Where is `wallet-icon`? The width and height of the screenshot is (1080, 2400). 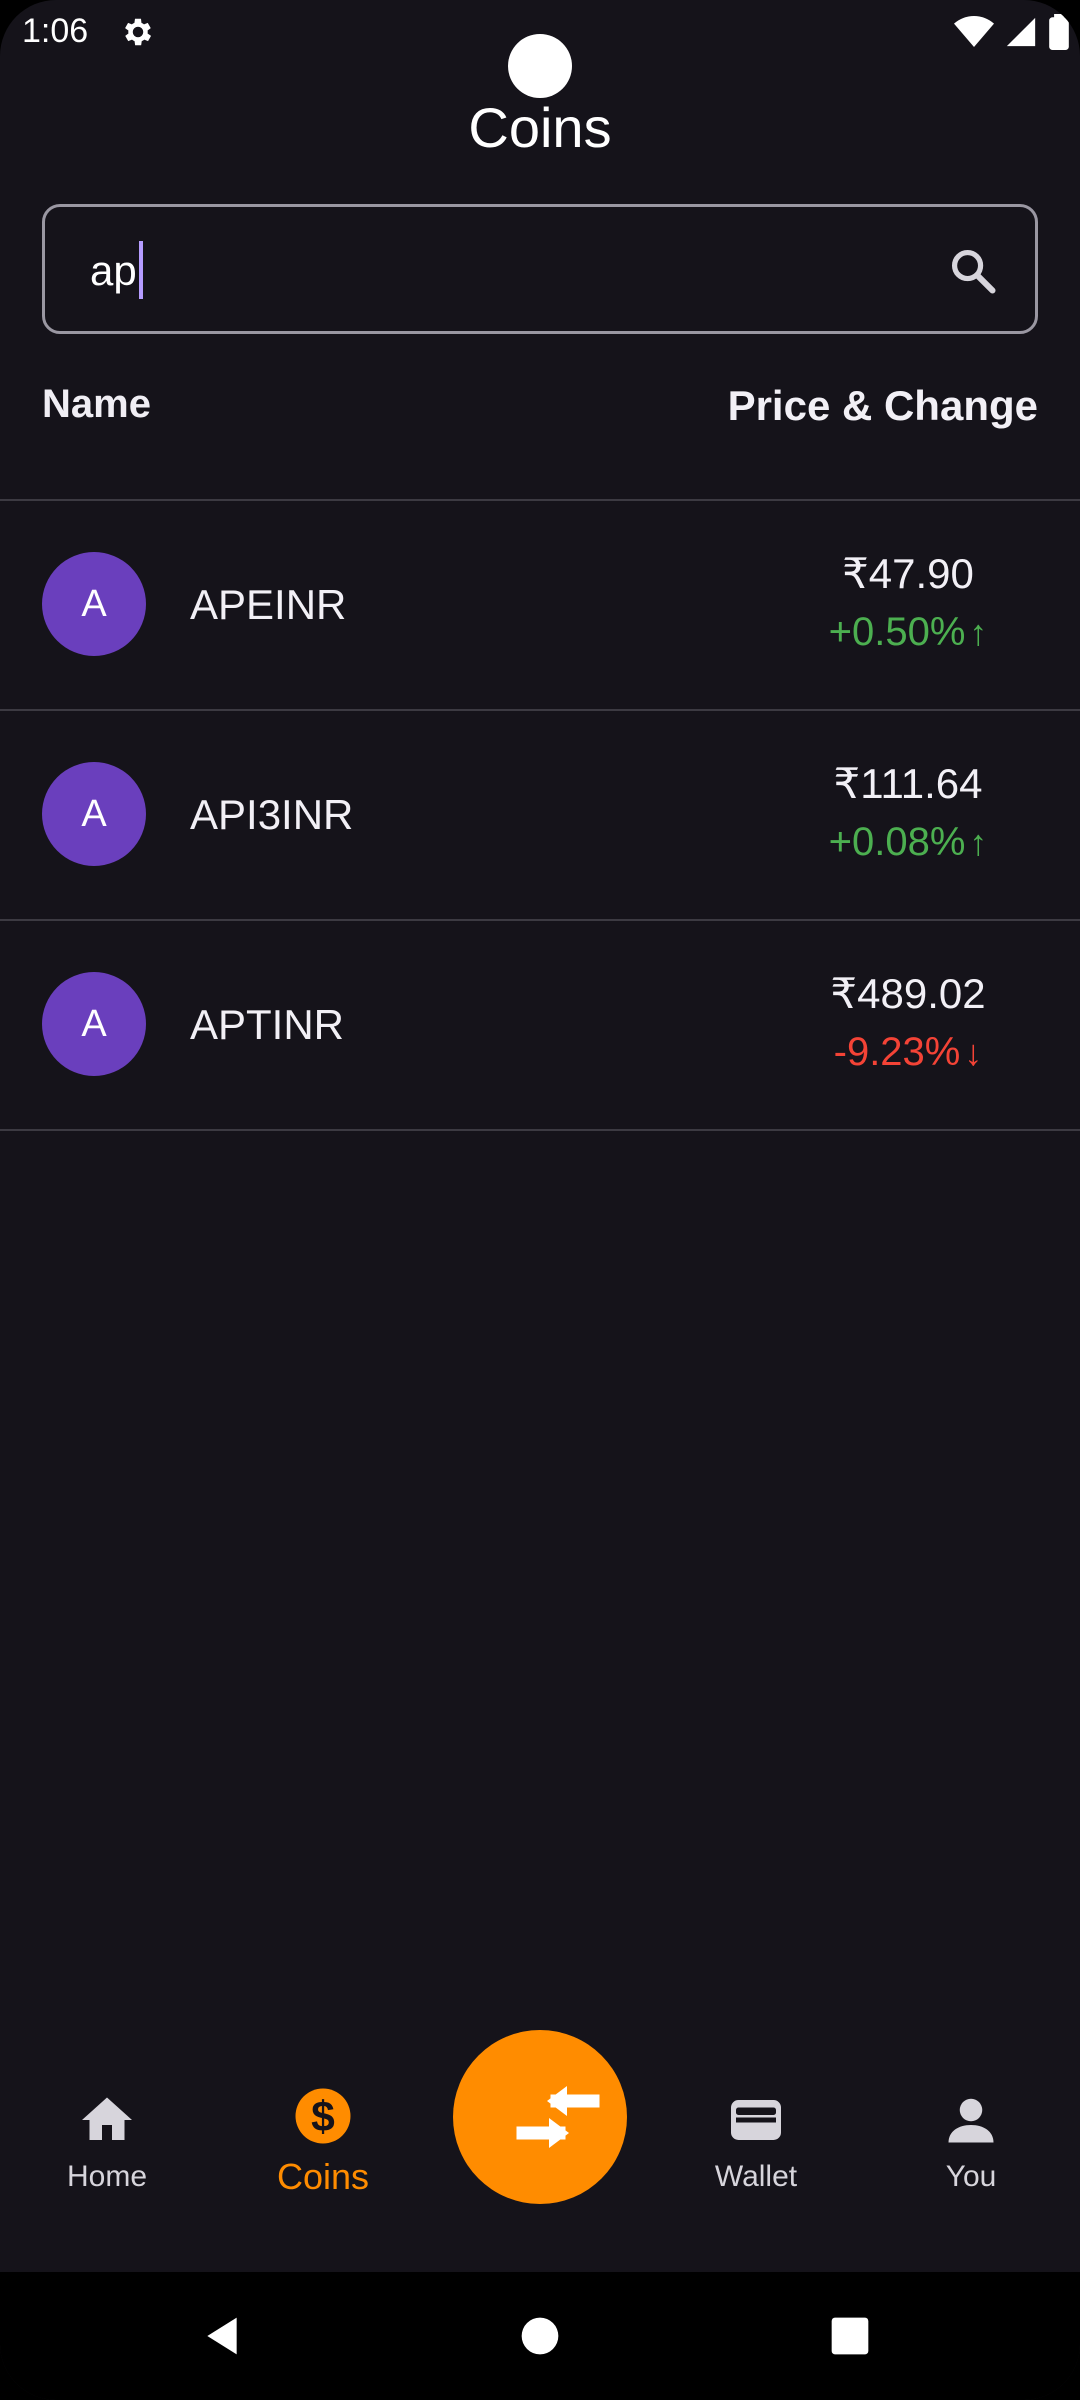
wallet-icon is located at coordinates (756, 2120).